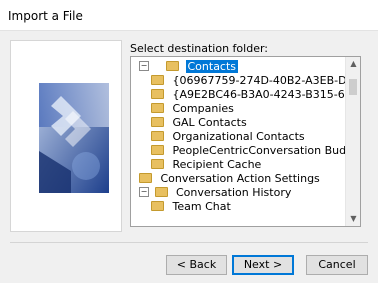 This screenshot has height=283, width=378. Describe the element at coordinates (353, 87) in the screenshot. I see `scroll-thumb` at that location.